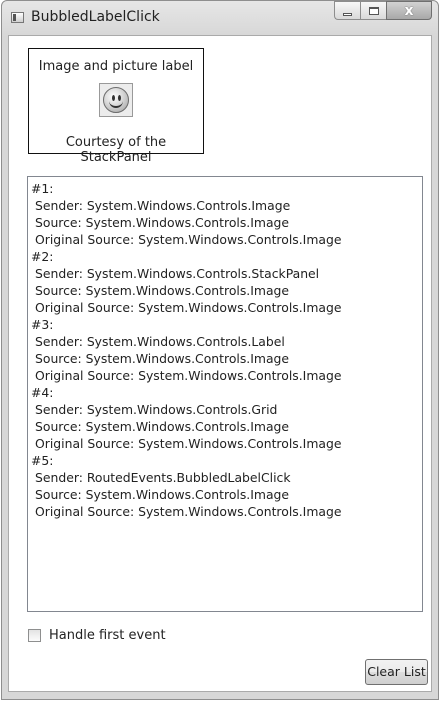 The width and height of the screenshot is (441, 701). I want to click on event-sender: Sender: System.Windows.Controls.Grid, so click(225, 409).